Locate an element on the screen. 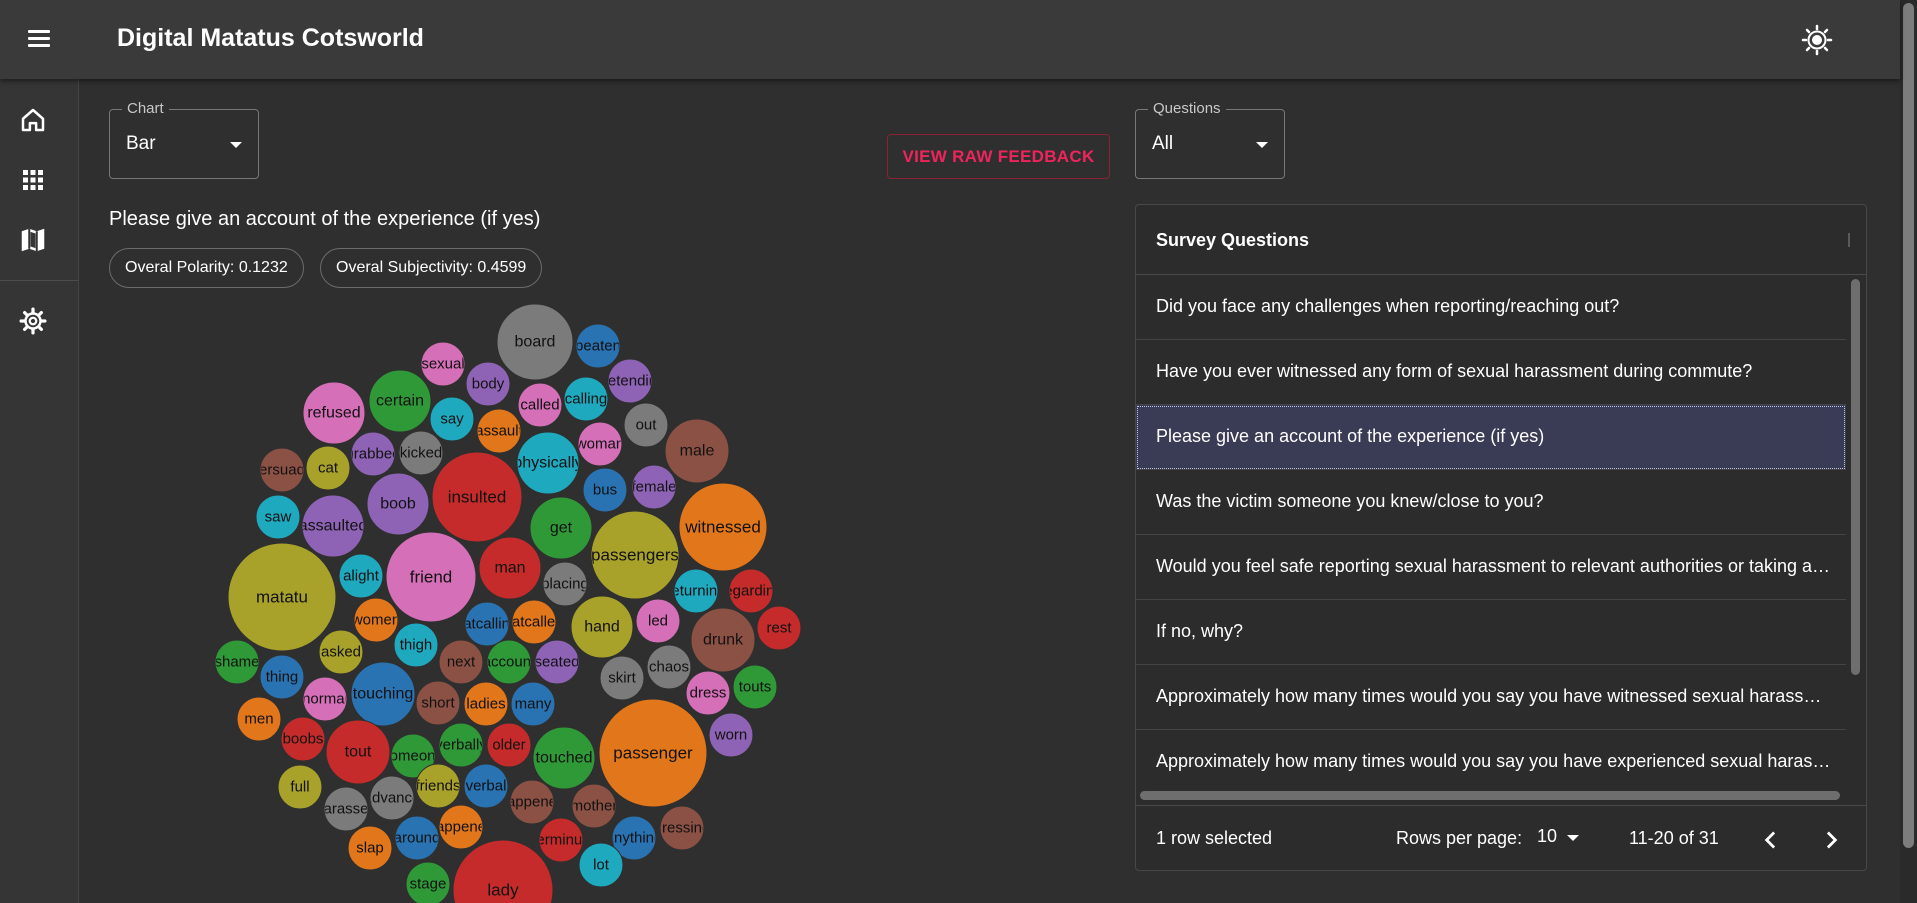 Image resolution: width=1917 pixels, height=903 pixels. bubble-women: women is located at coordinates (375, 620).